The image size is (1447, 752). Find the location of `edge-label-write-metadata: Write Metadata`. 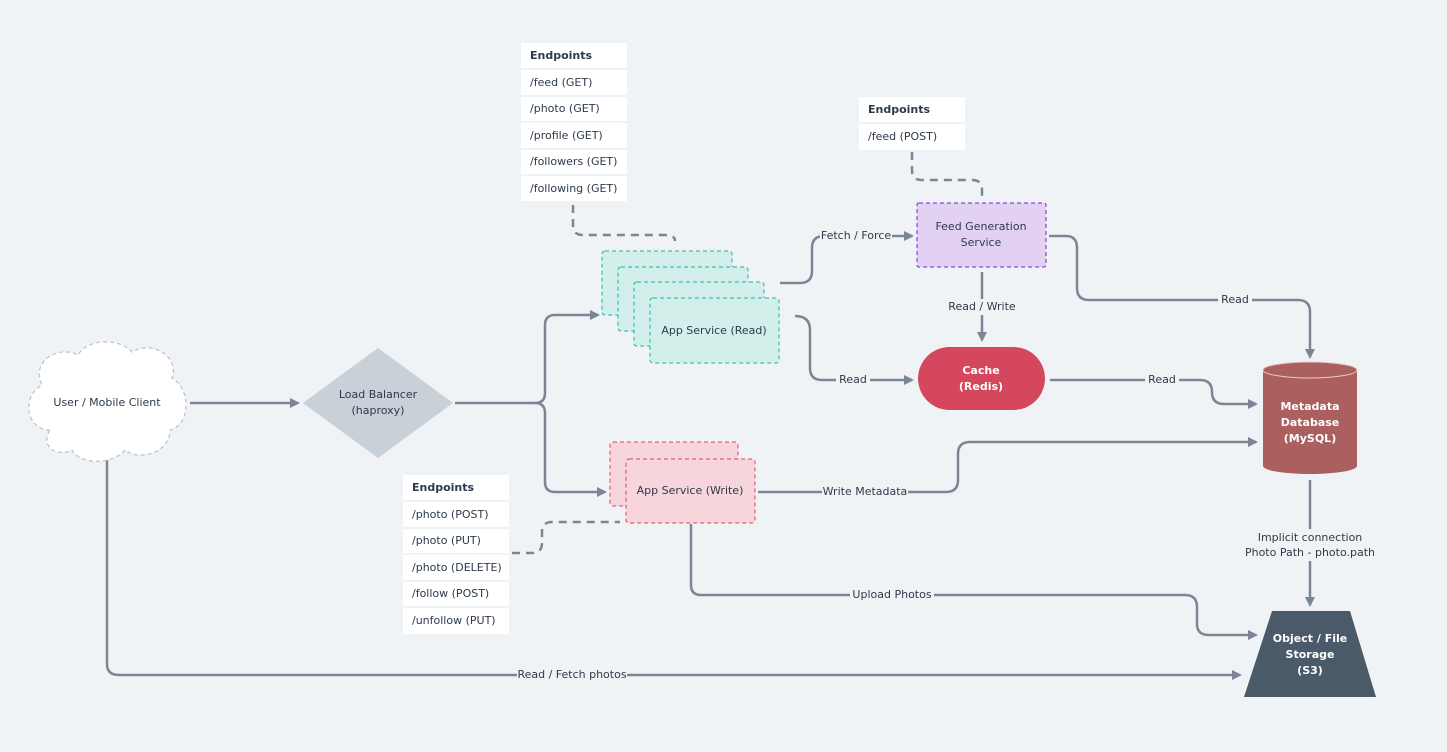

edge-label-write-metadata: Write Metadata is located at coordinates (865, 491).